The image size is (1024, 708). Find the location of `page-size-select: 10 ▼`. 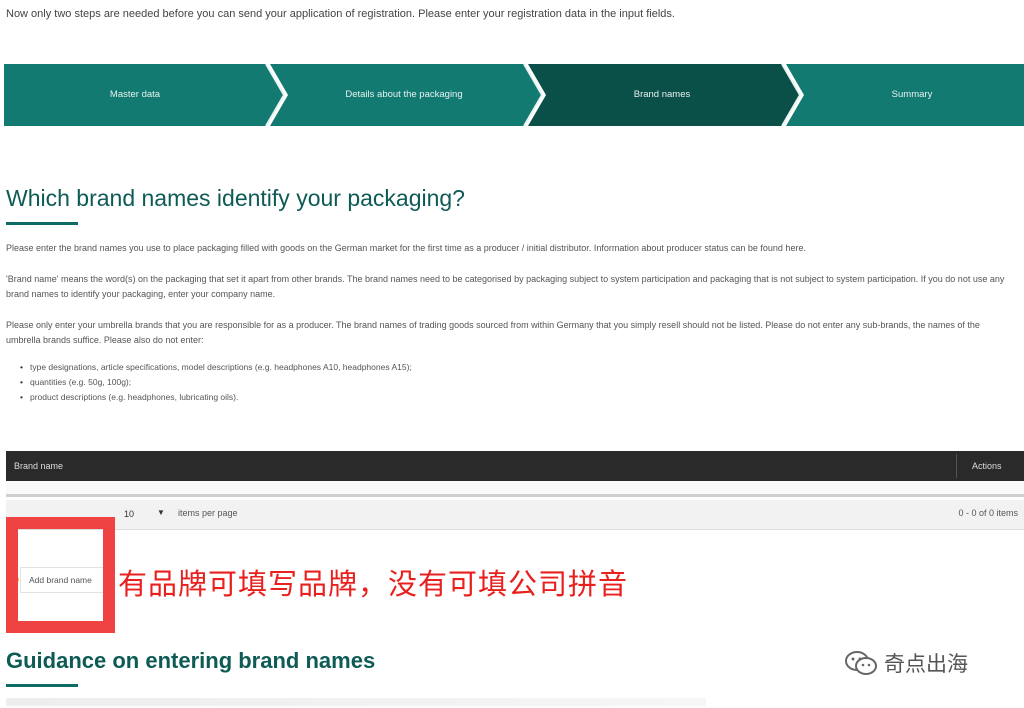

page-size-select: 10 ▼ is located at coordinates (142, 515).